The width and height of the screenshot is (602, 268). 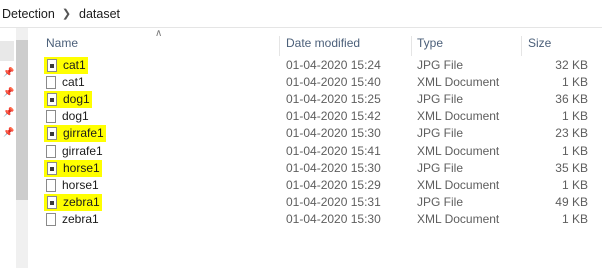 What do you see at coordinates (333, 201) in the screenshot?
I see `file-date: 01-04-2020 15:31` at bounding box center [333, 201].